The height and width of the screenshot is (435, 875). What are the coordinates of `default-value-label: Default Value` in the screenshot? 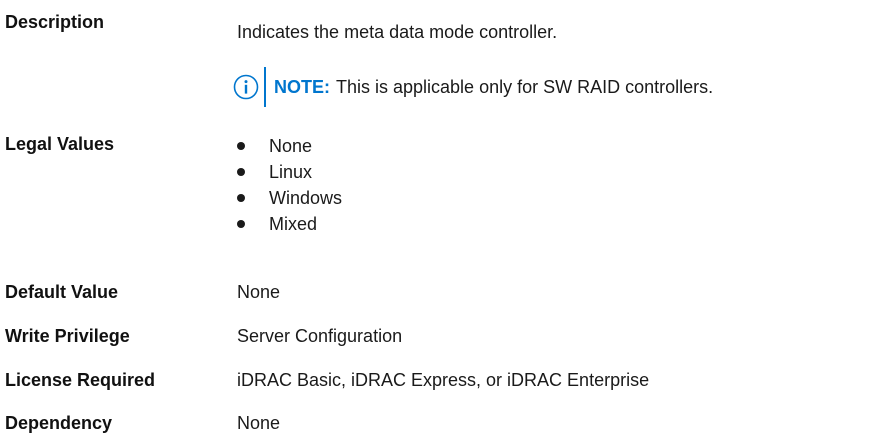 It's located at (62, 292).